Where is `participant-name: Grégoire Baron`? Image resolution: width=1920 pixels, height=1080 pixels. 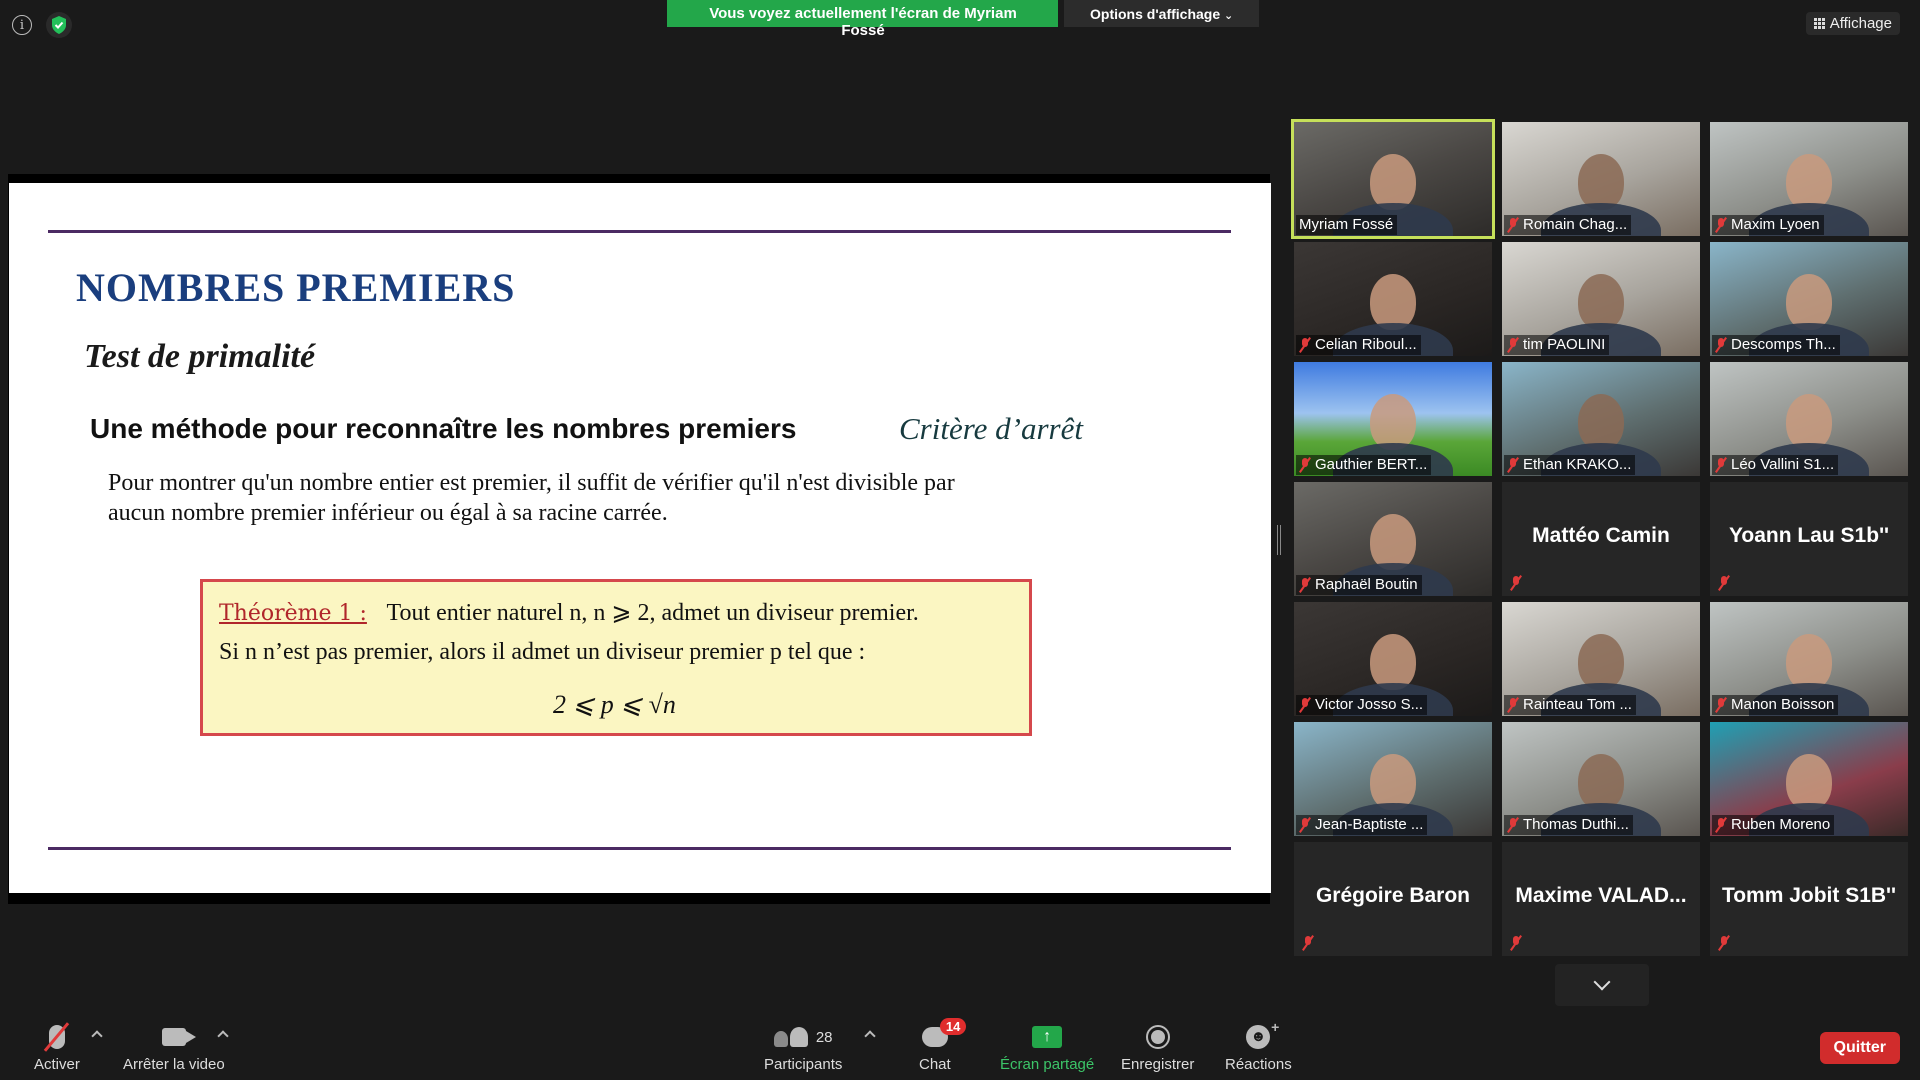 participant-name: Grégoire Baron is located at coordinates (1393, 895).